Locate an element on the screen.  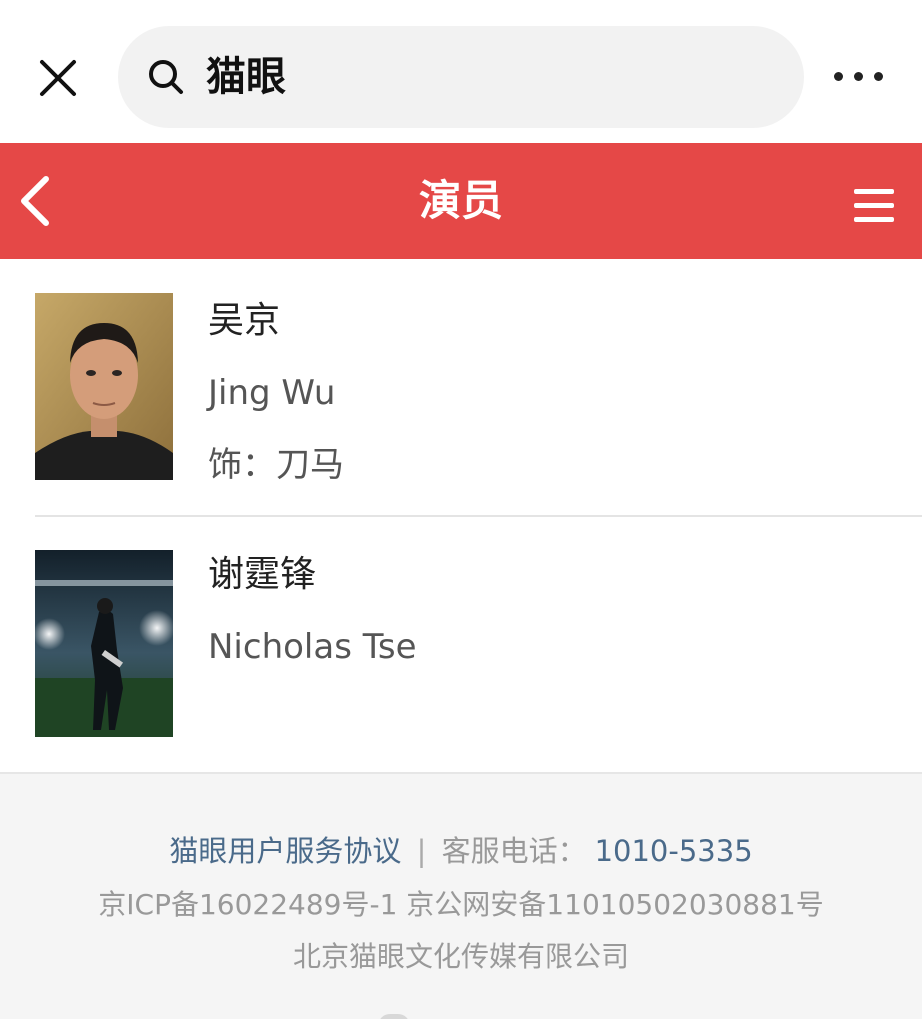
service-phone-label: 客服电话： is located at coordinates (514, 851).